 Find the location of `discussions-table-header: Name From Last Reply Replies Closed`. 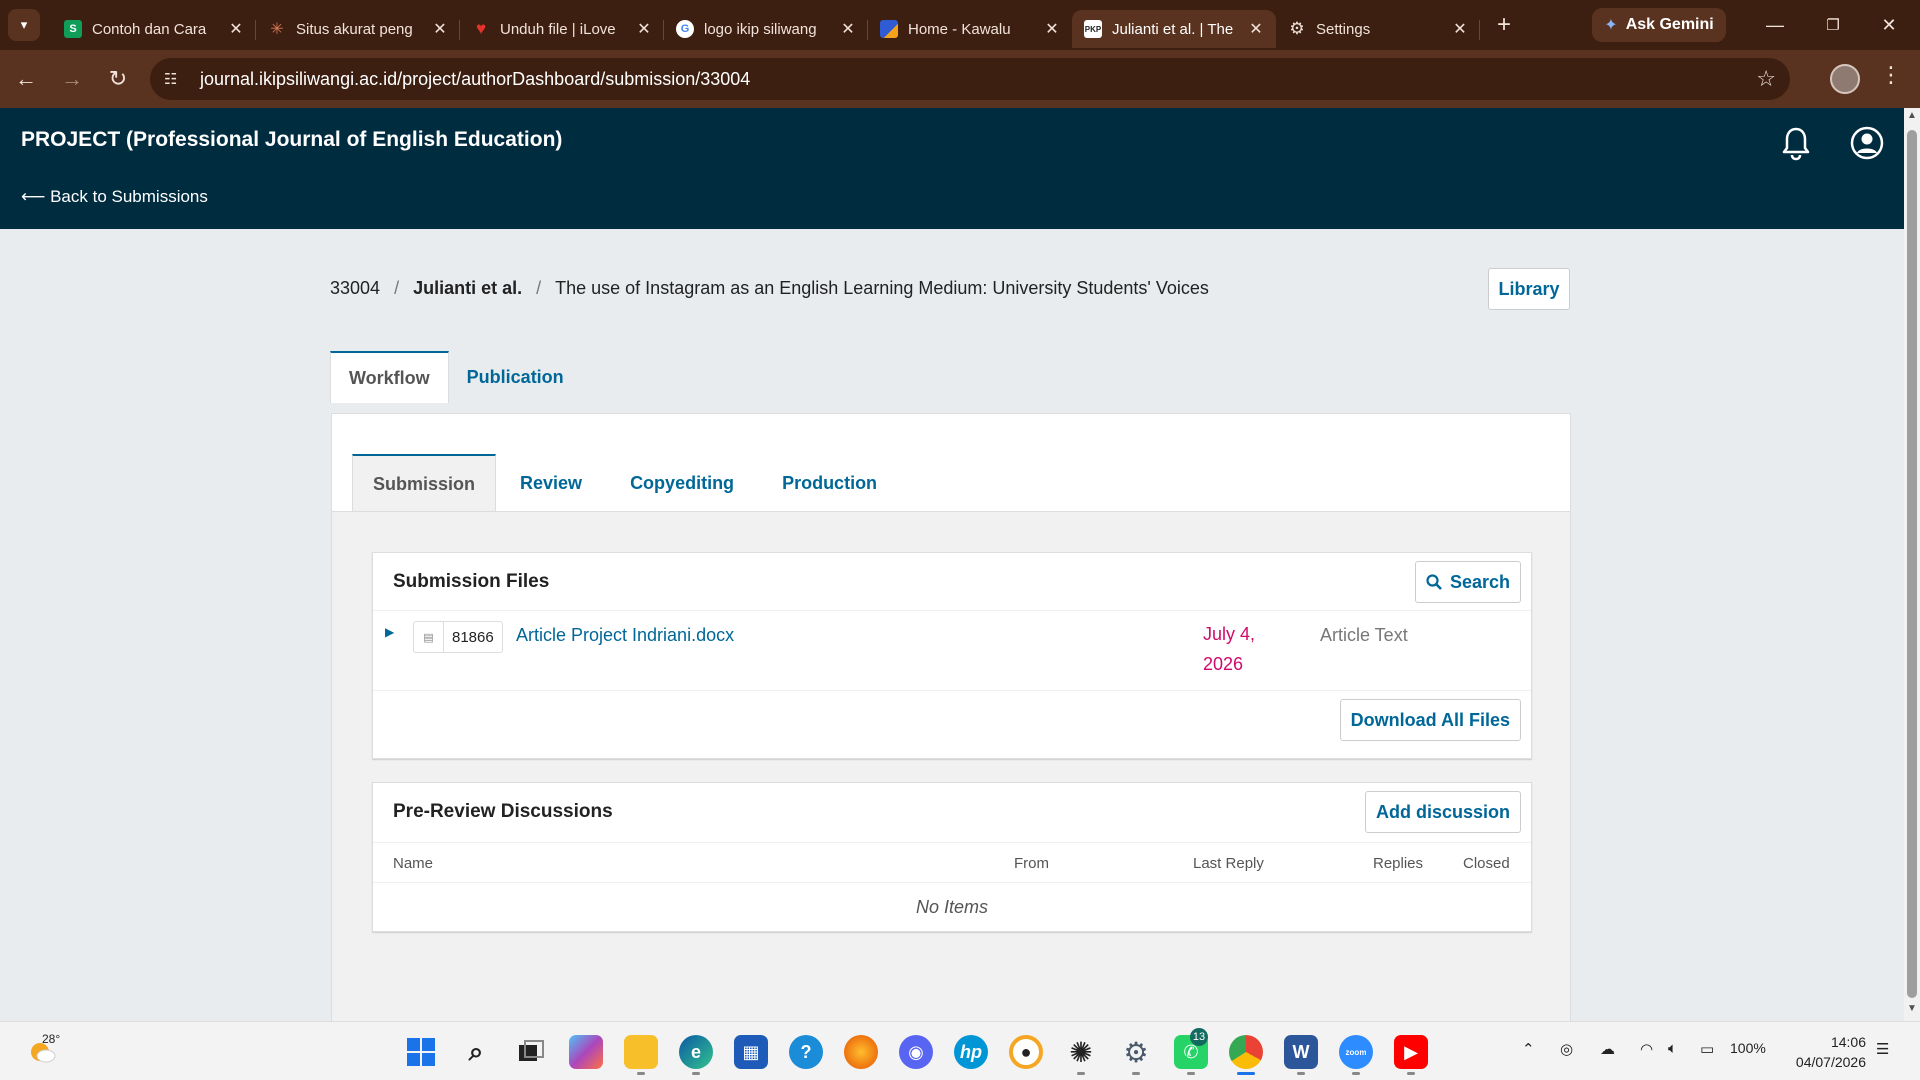

discussions-table-header: Name From Last Reply Replies Closed is located at coordinates (952, 863).